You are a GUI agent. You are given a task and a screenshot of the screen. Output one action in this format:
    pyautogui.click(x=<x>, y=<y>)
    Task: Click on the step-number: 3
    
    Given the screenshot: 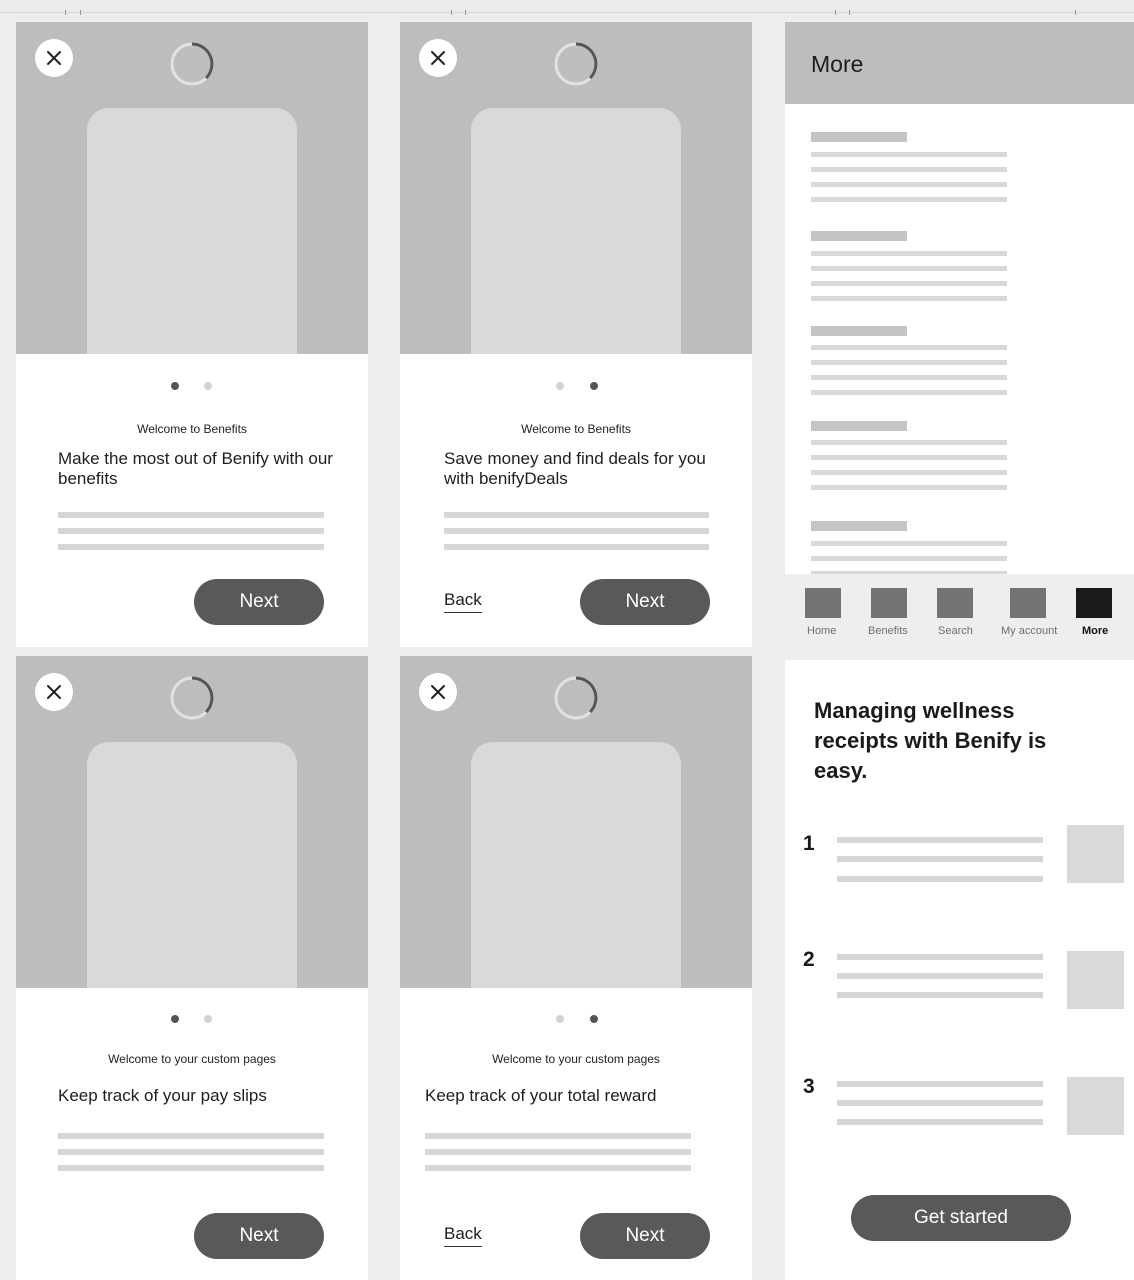 What is the action you would take?
    pyautogui.click(x=809, y=1086)
    